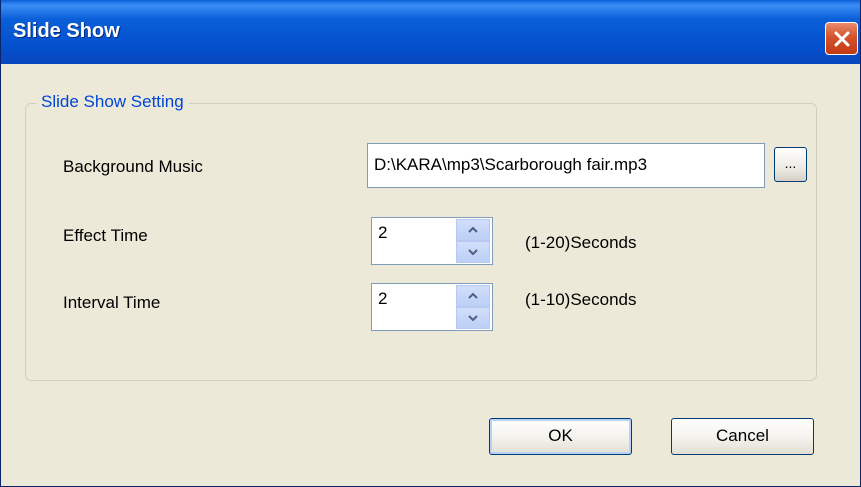 The image size is (861, 487). I want to click on interval-time-down-button, so click(473, 318).